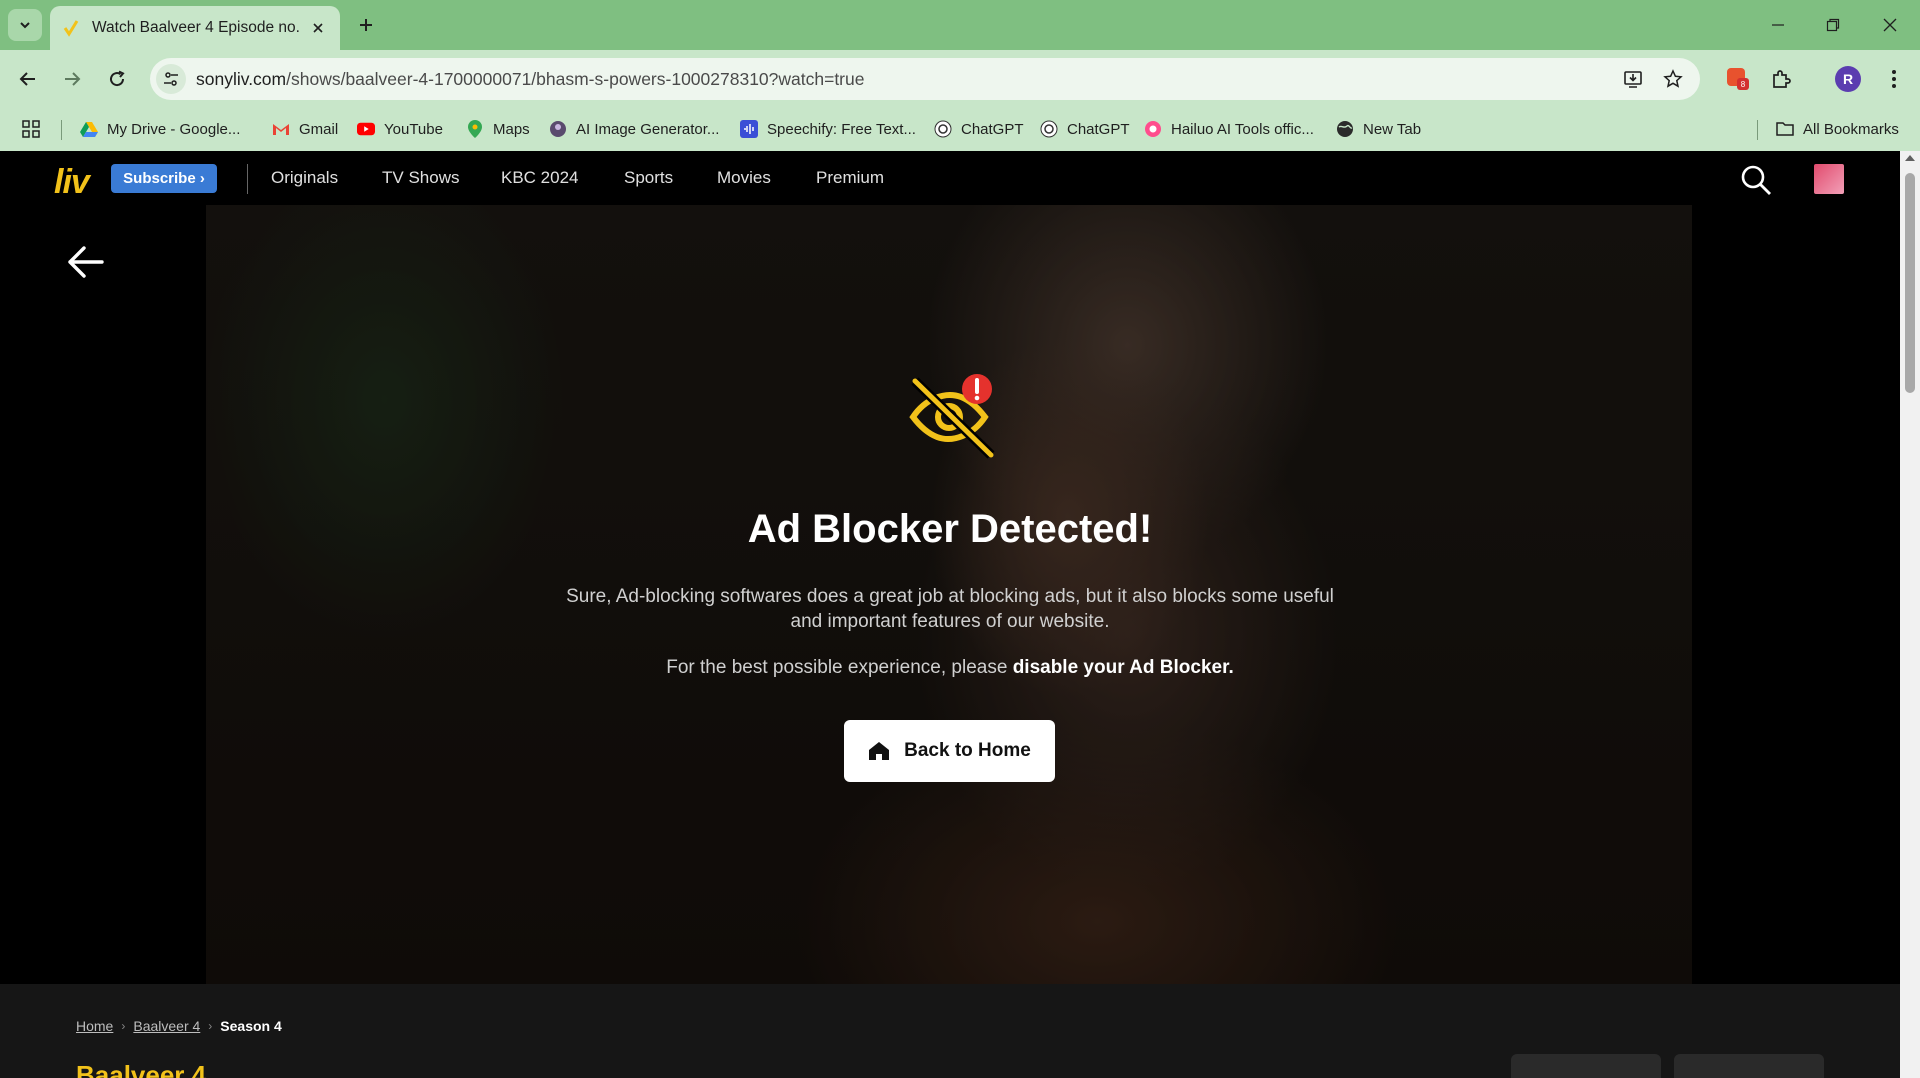  Describe the element at coordinates (960, 25) in the screenshot. I see `tab-strip: Watch Baalveer 4 Episode no. 2` at that location.